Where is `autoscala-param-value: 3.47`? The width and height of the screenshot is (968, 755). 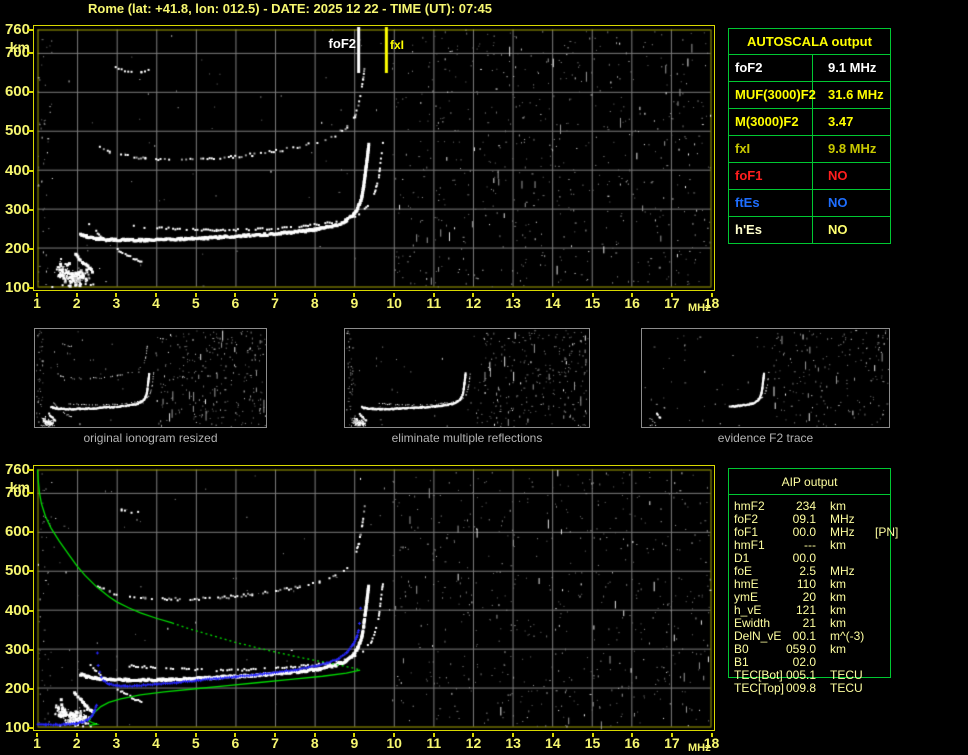
autoscala-param-value: 3.47 is located at coordinates (841, 121).